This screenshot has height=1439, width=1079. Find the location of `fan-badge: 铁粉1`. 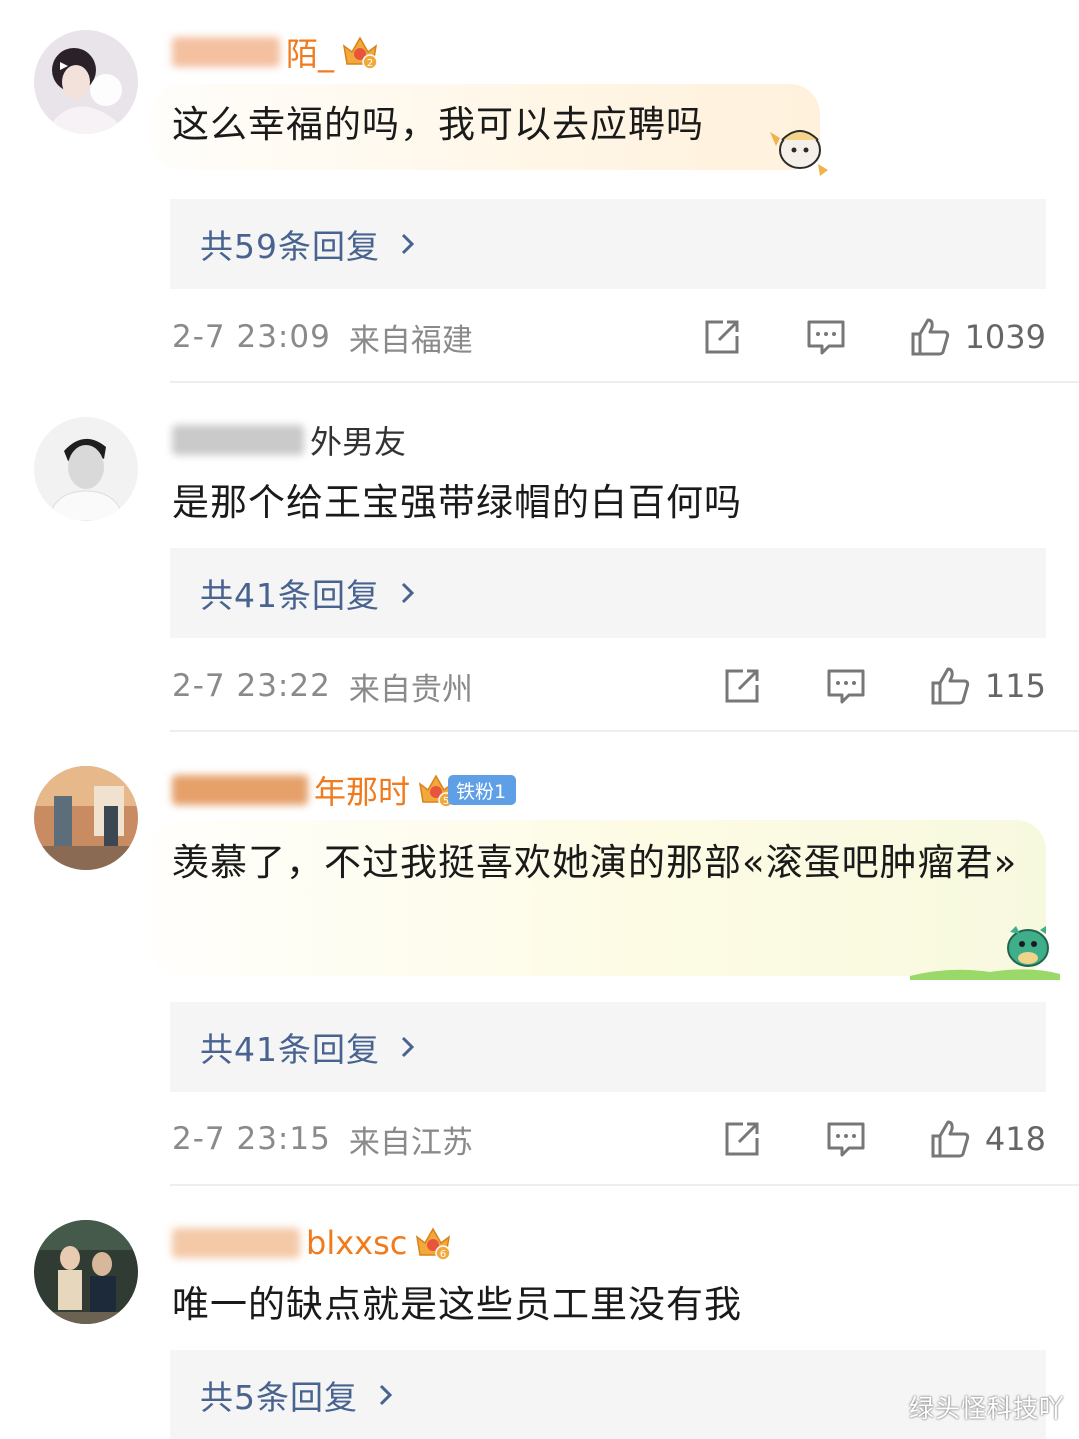

fan-badge: 铁粉1 is located at coordinates (482, 790).